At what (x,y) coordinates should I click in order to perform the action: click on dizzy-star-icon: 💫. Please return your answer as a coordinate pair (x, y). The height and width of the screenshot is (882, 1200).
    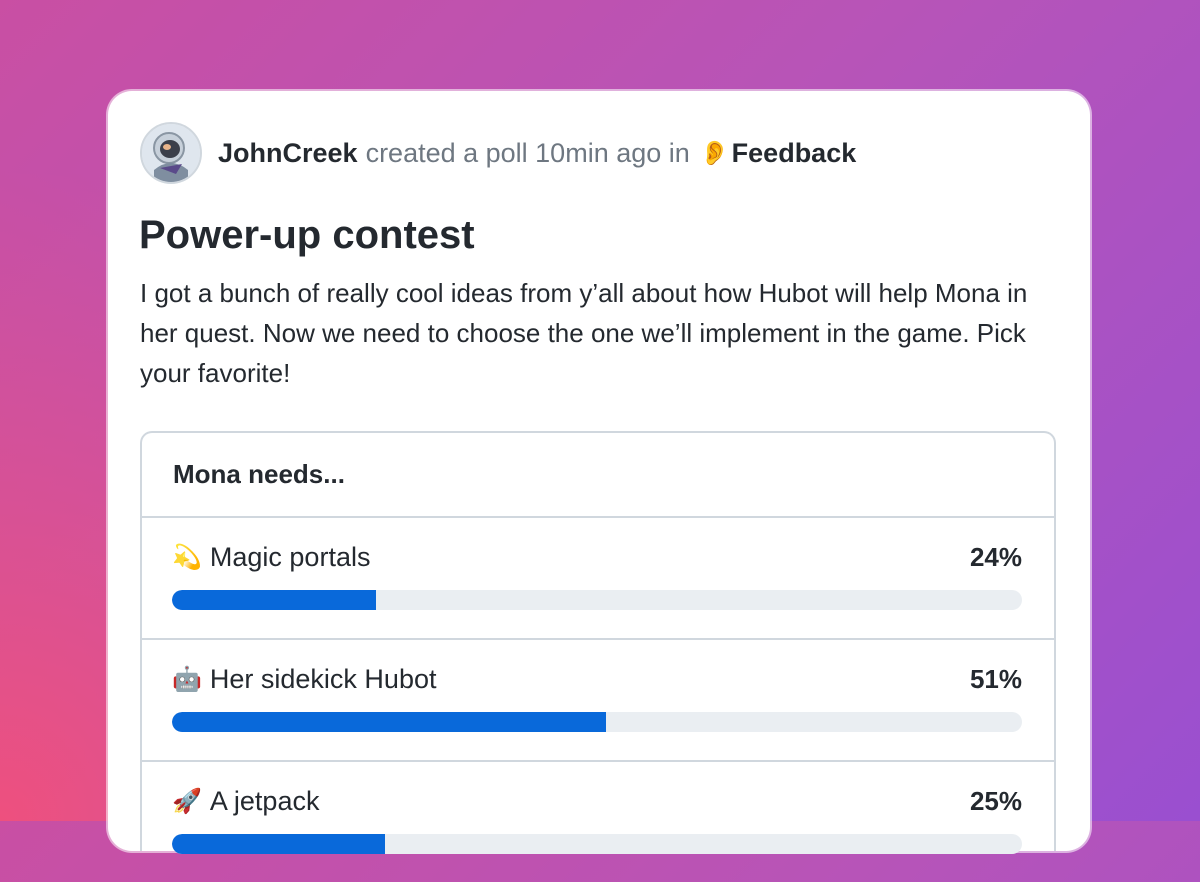
    Looking at the image, I should click on (187, 557).